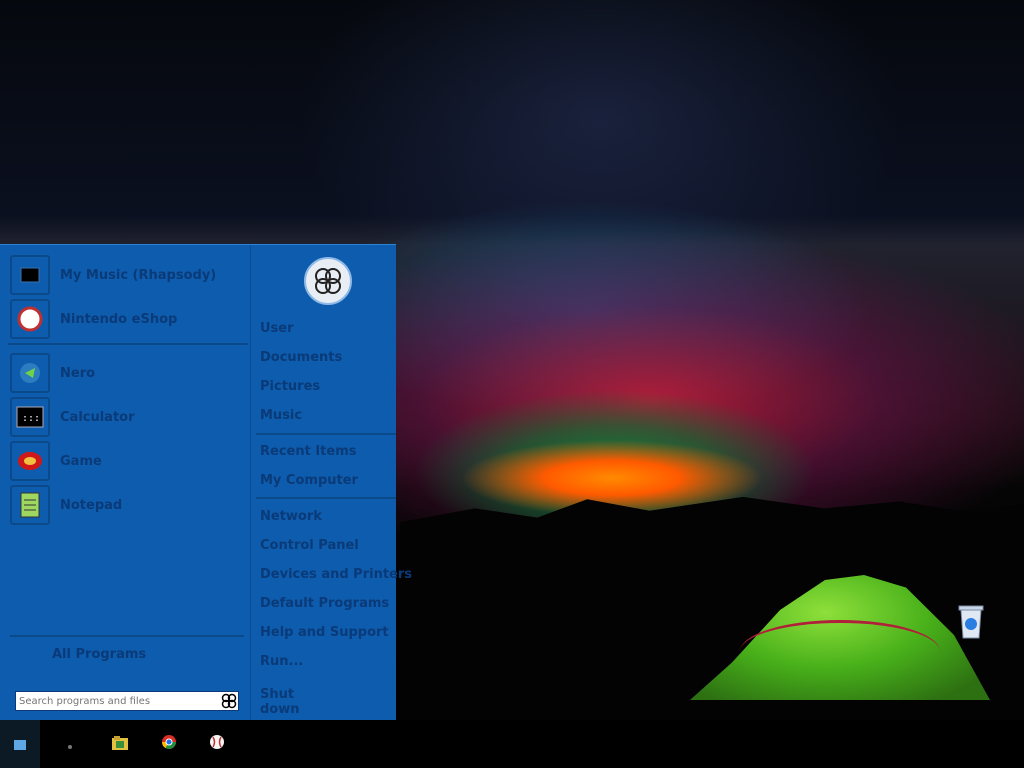 The image size is (1024, 768). I want to click on start-button, so click(20, 744).